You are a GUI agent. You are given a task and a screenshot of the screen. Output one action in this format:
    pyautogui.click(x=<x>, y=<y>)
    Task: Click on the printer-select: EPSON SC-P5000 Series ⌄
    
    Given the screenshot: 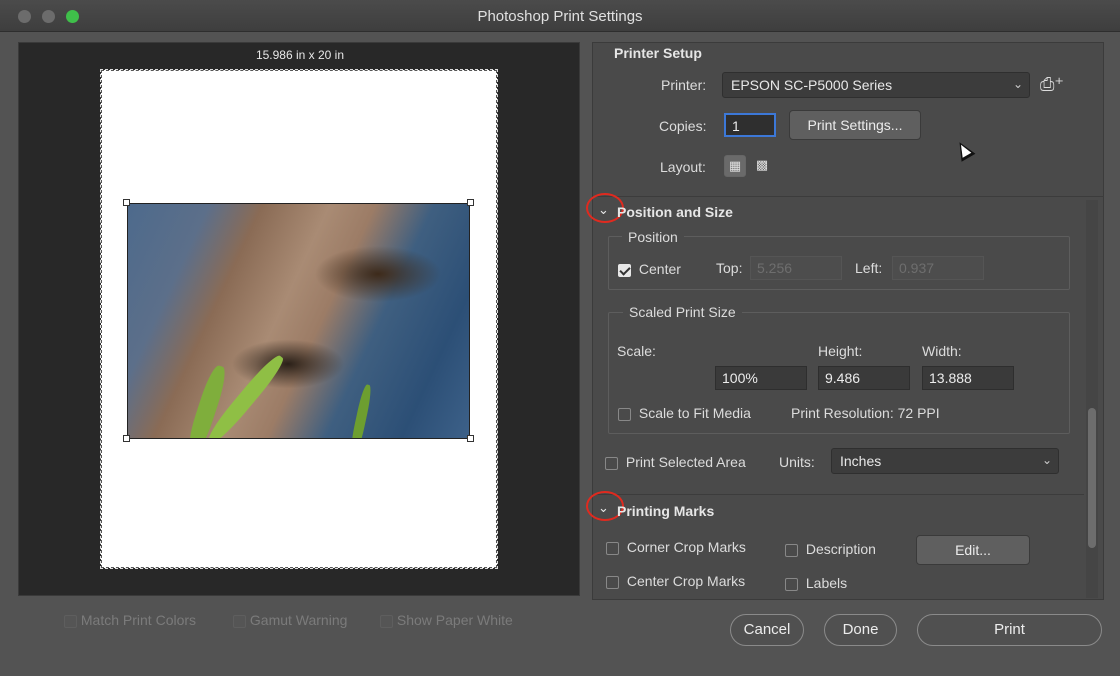 What is the action you would take?
    pyautogui.click(x=876, y=85)
    